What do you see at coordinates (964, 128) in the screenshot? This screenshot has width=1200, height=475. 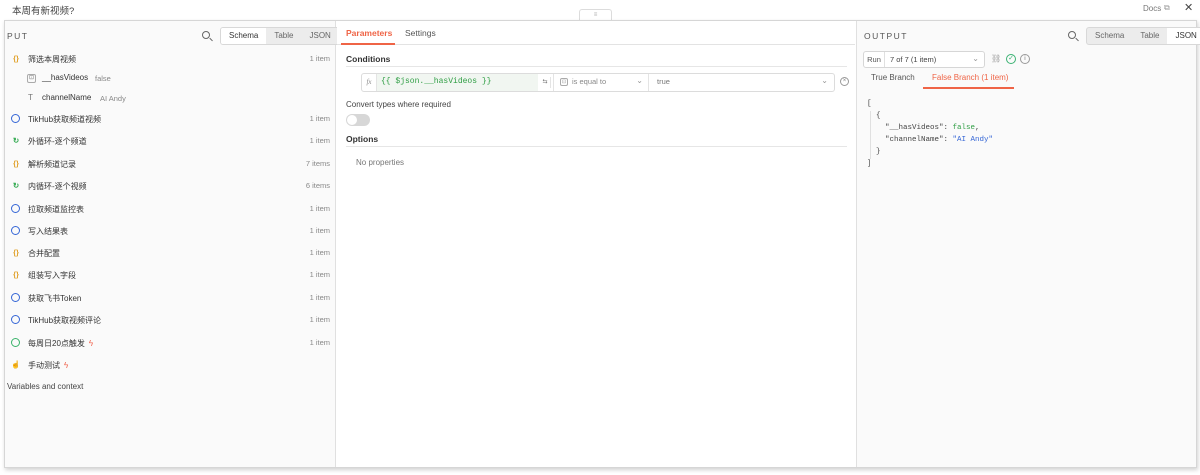 I see `json-value: false` at bounding box center [964, 128].